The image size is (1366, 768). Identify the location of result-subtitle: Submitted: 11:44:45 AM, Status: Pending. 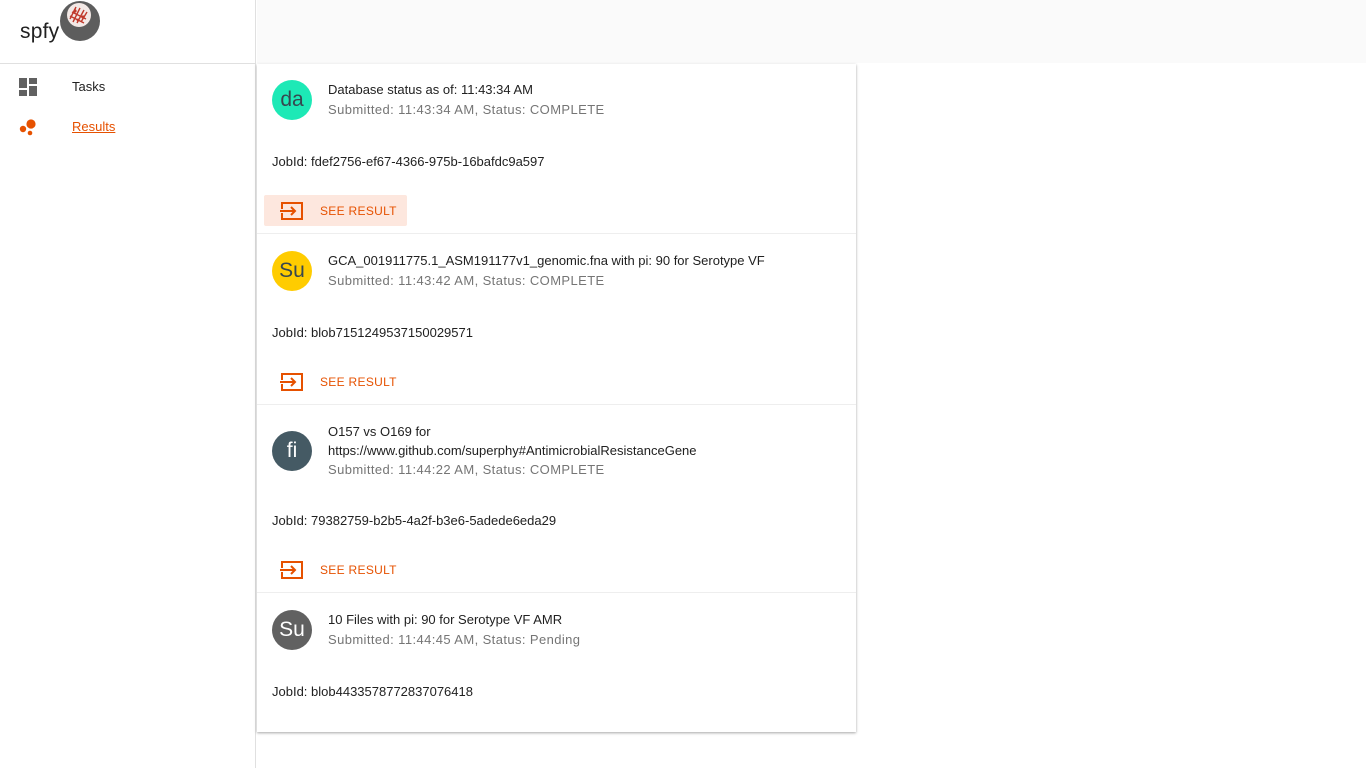
(454, 639).